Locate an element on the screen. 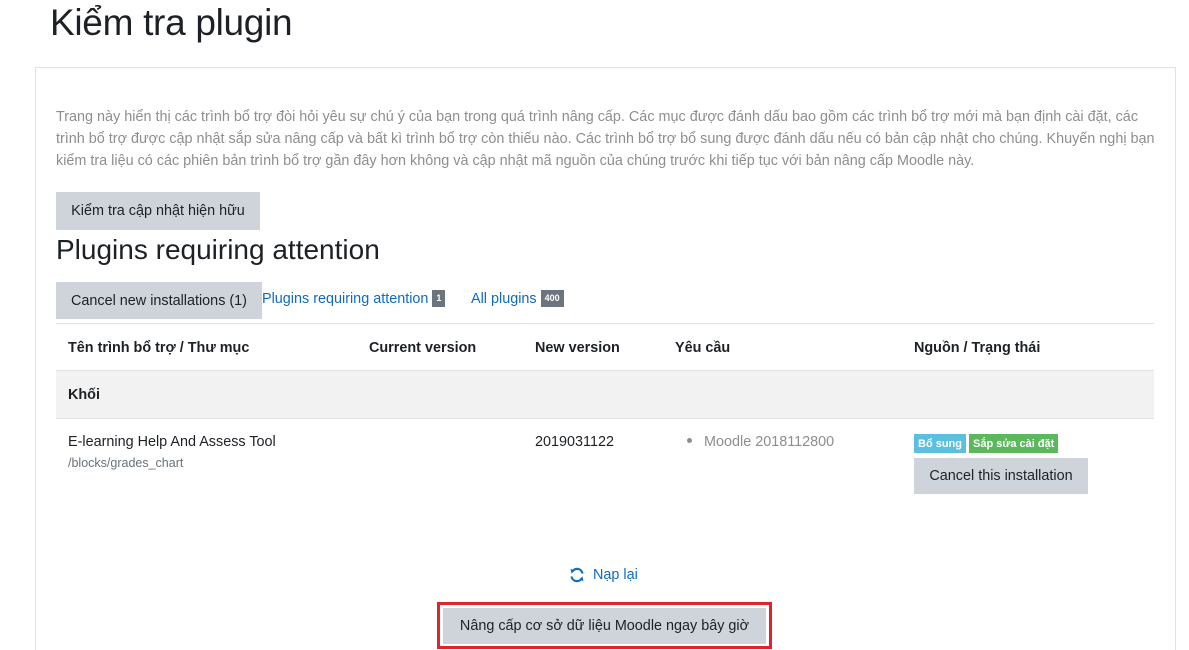 The width and height of the screenshot is (1189, 650). requirement-item: Moodle 2018112800 is located at coordinates (760, 442).